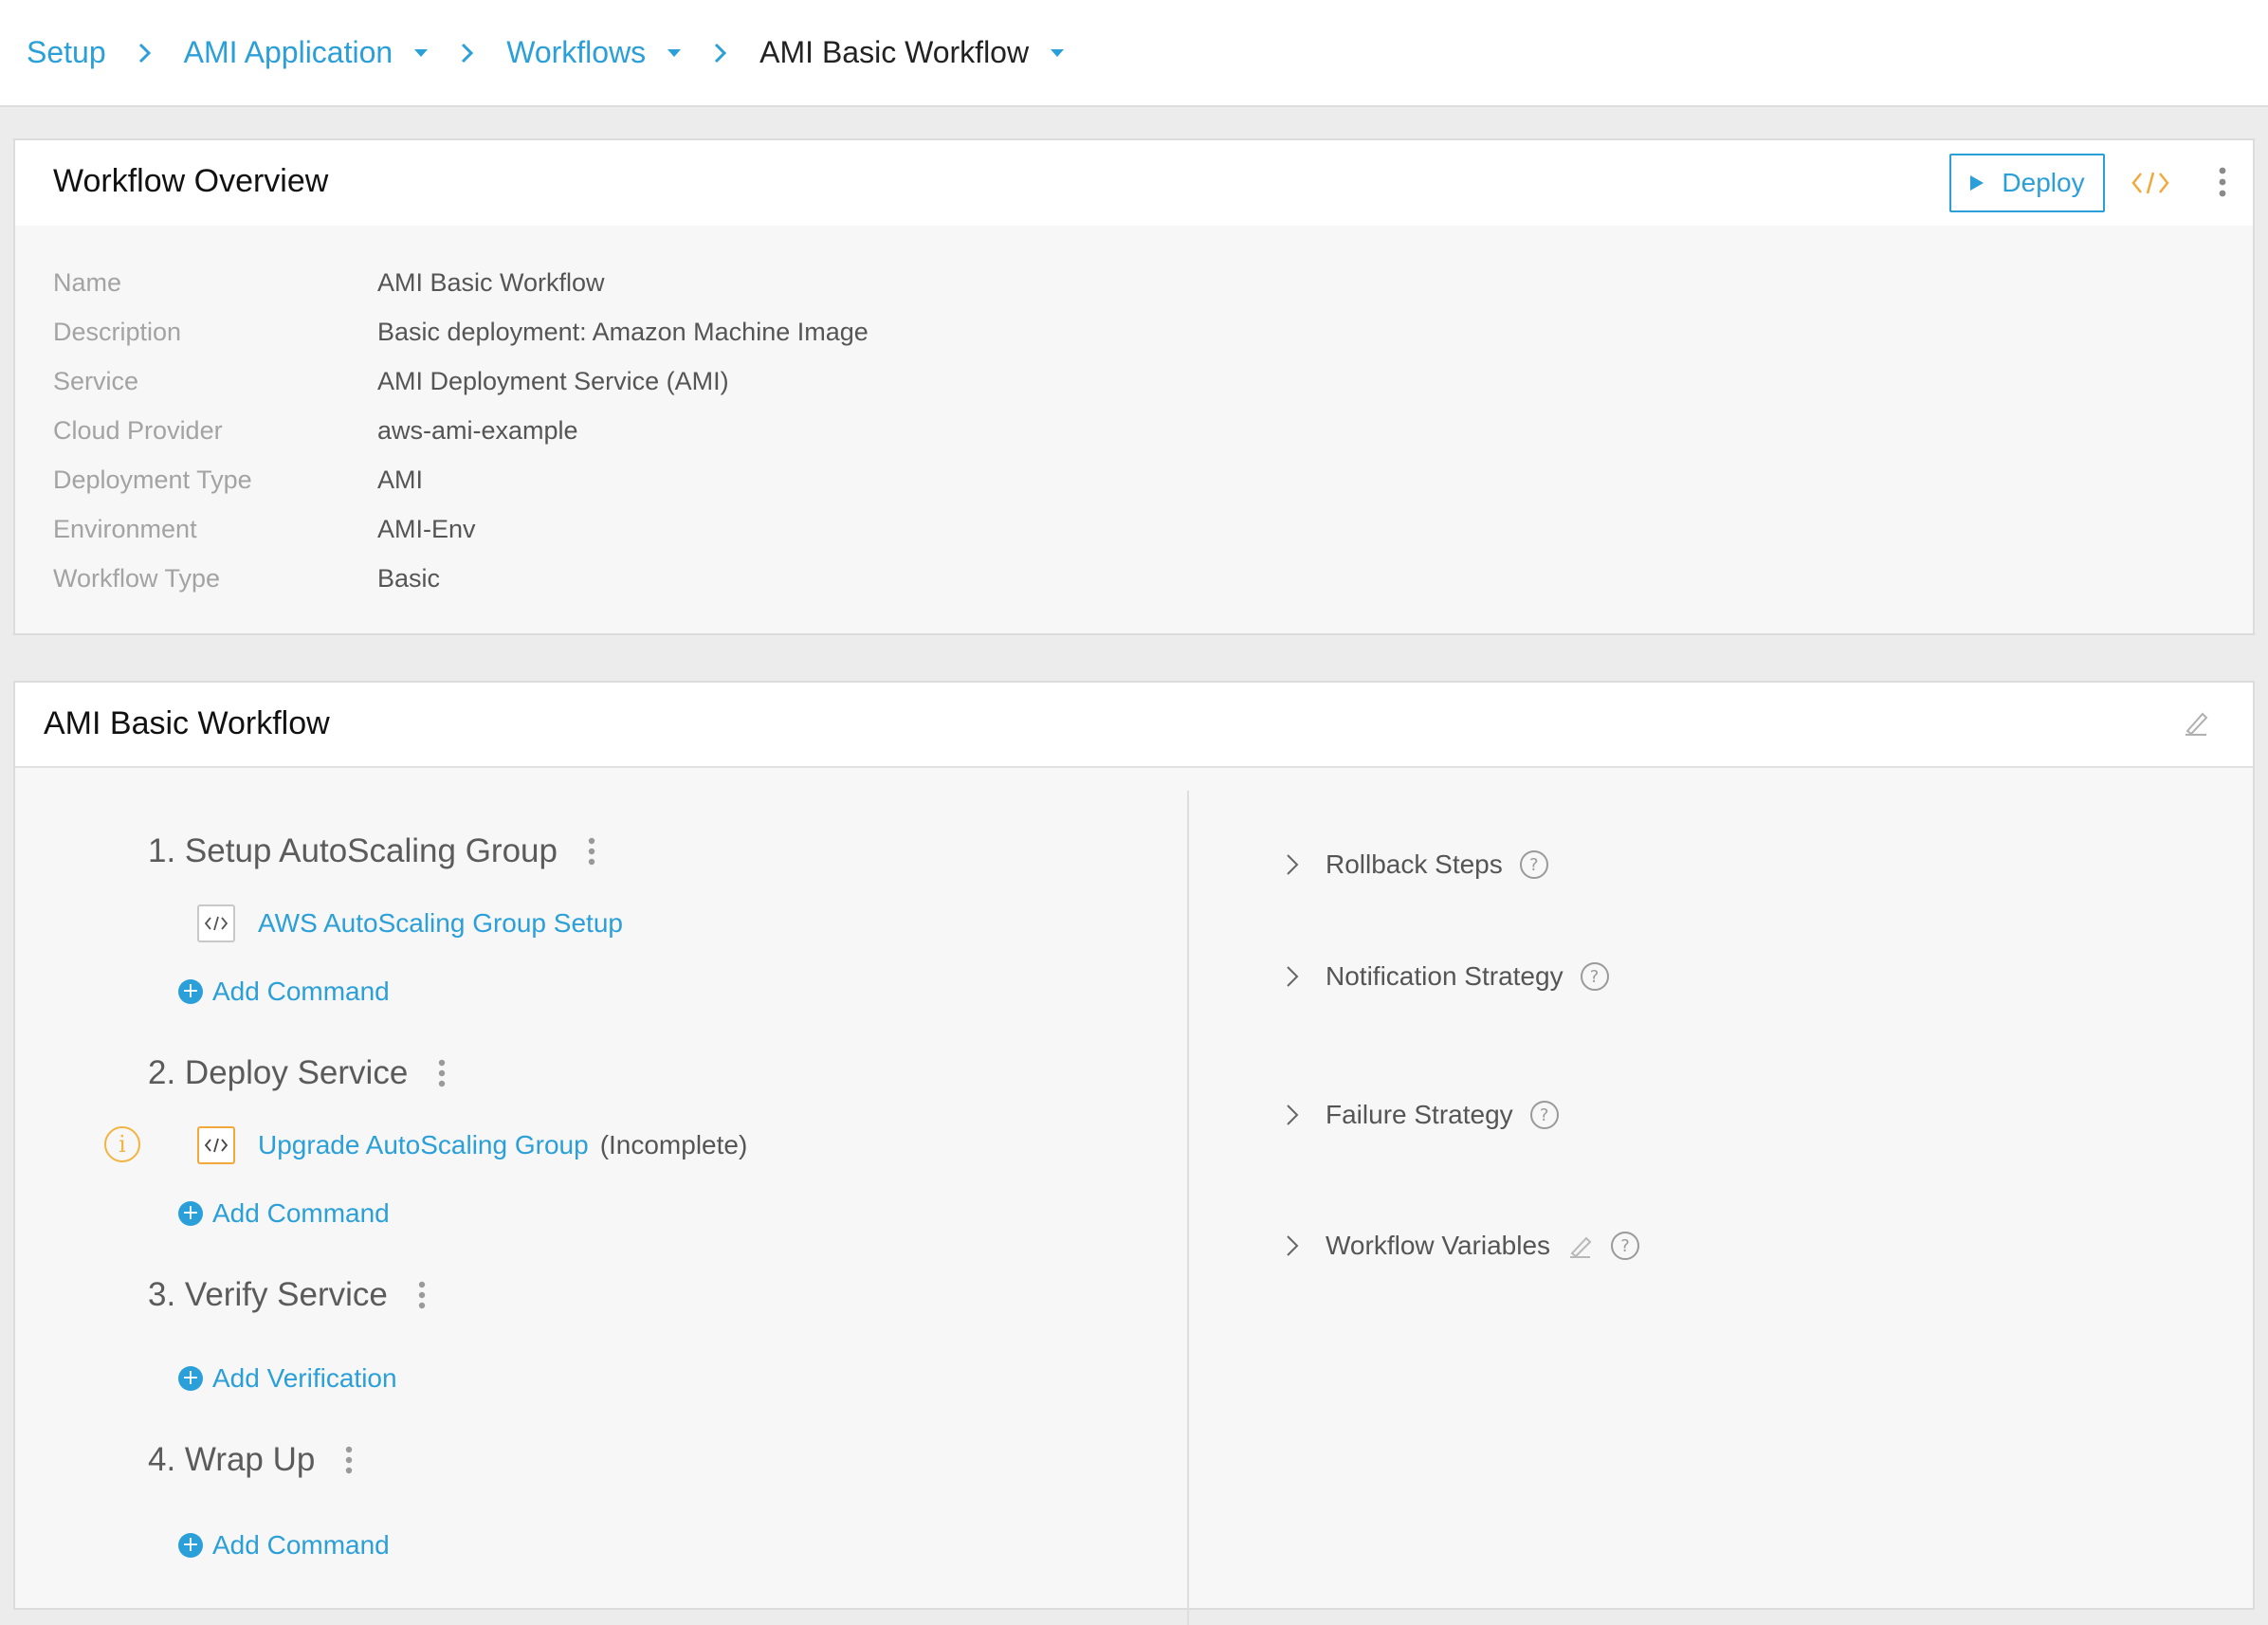  Describe the element at coordinates (1134, 183) in the screenshot. I see `workflow-overview-header: Workflow Overview Deploy` at that location.